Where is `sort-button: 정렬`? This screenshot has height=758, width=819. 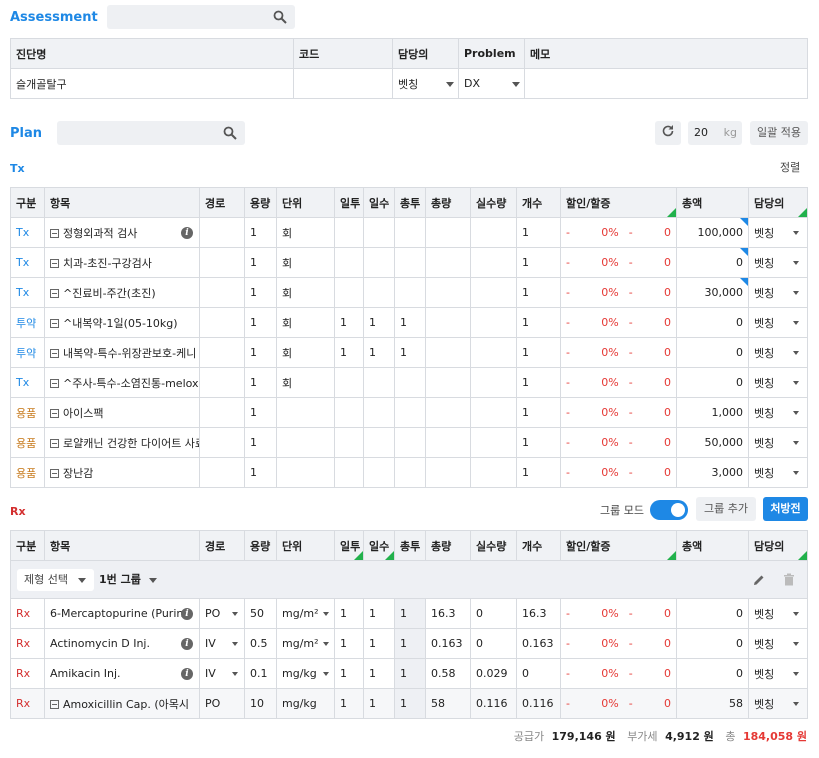 sort-button: 정렬 is located at coordinates (790, 167).